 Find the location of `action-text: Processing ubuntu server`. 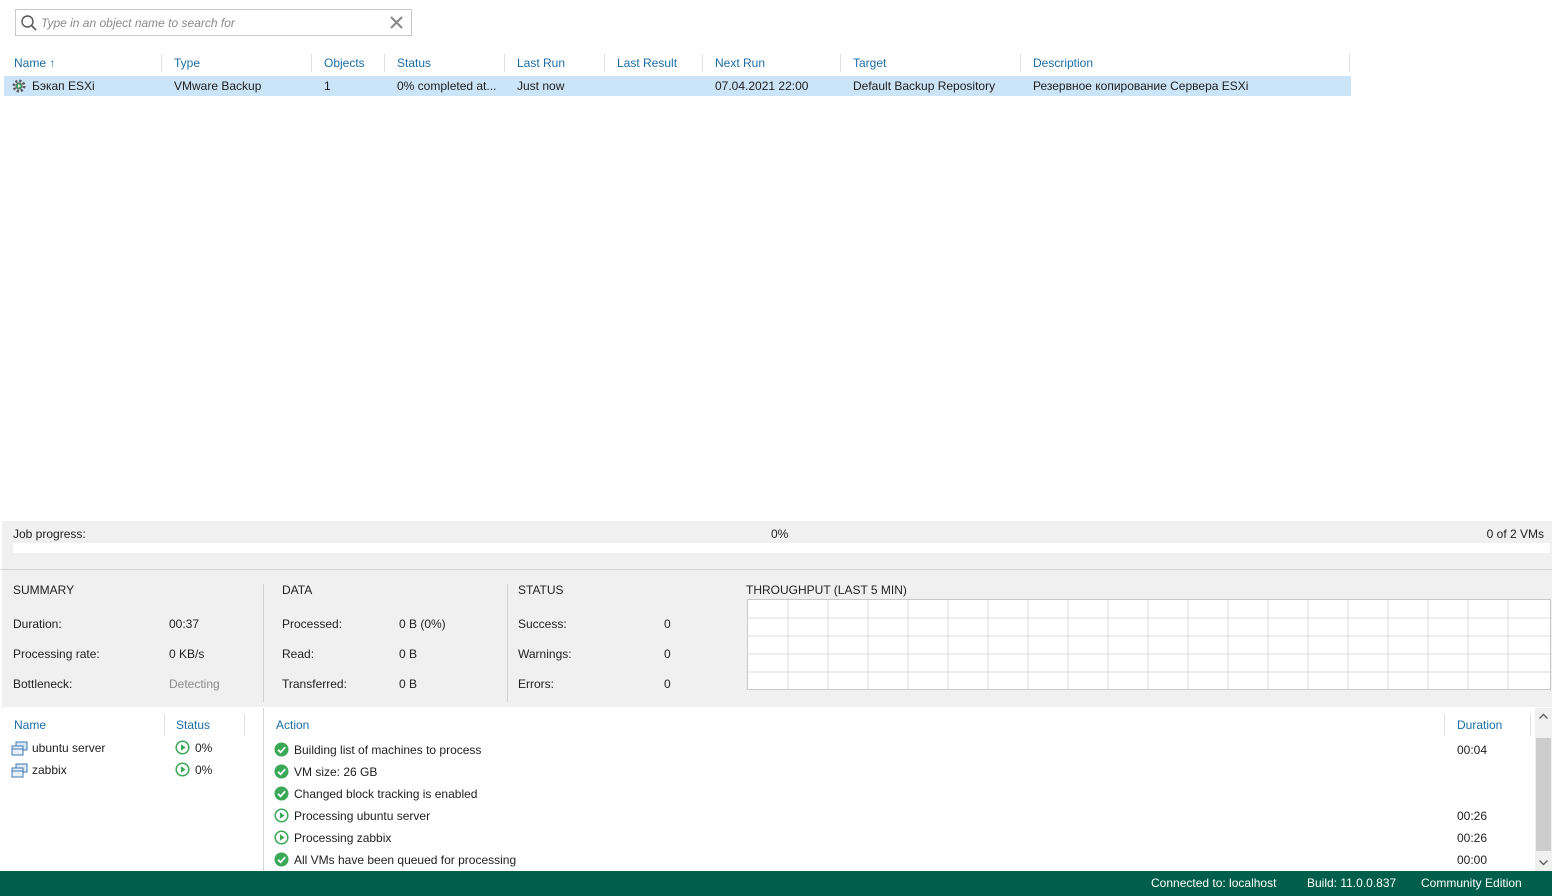

action-text: Processing ubuntu server is located at coordinates (362, 816).